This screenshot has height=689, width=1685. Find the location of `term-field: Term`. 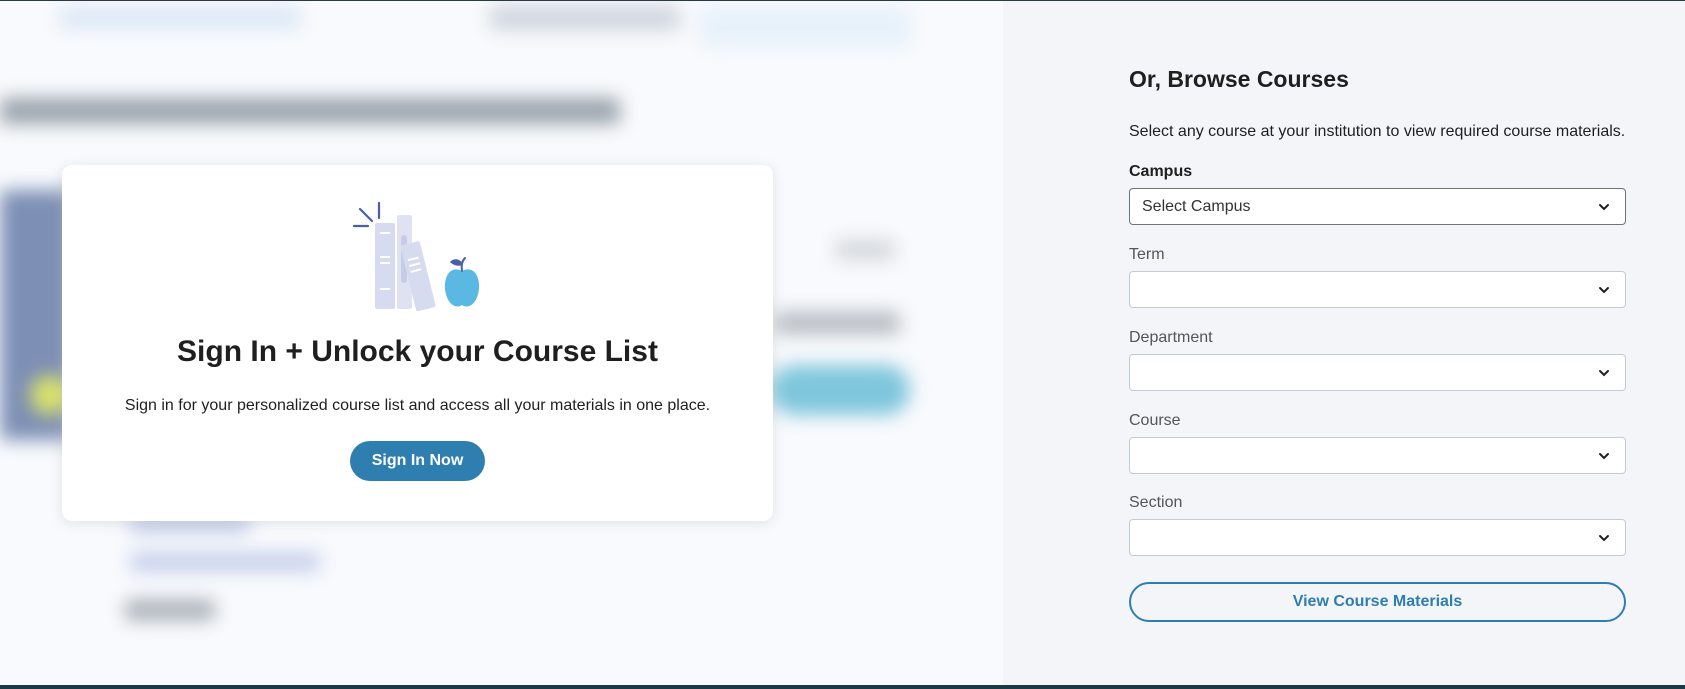

term-field: Term is located at coordinates (1377, 277).